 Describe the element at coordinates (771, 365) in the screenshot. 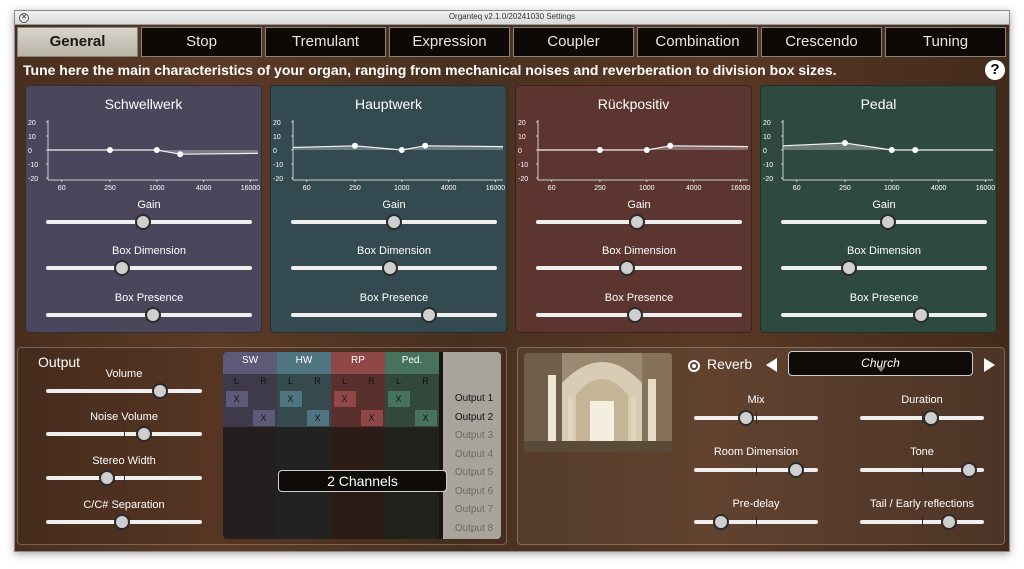

I see `previous-room-arrow-icon` at that location.